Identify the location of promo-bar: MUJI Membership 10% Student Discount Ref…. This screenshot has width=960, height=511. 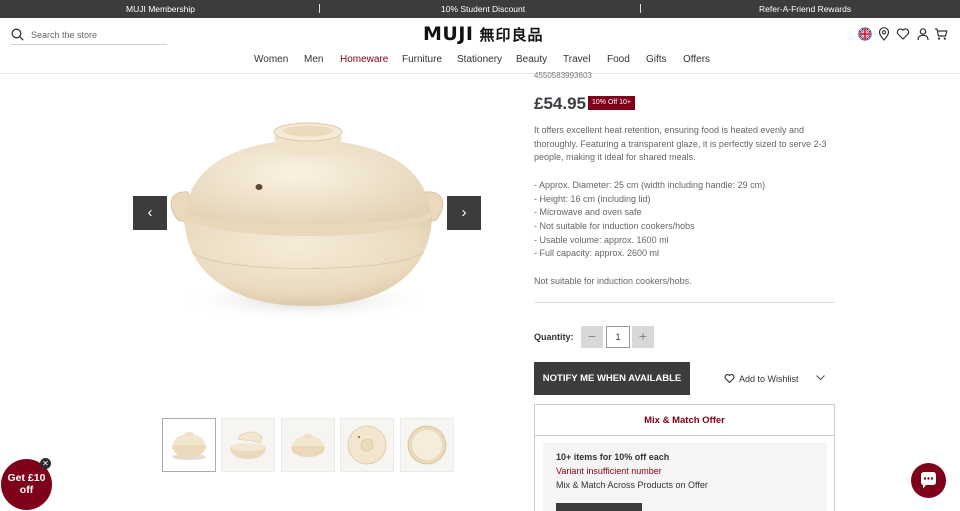
(480, 9).